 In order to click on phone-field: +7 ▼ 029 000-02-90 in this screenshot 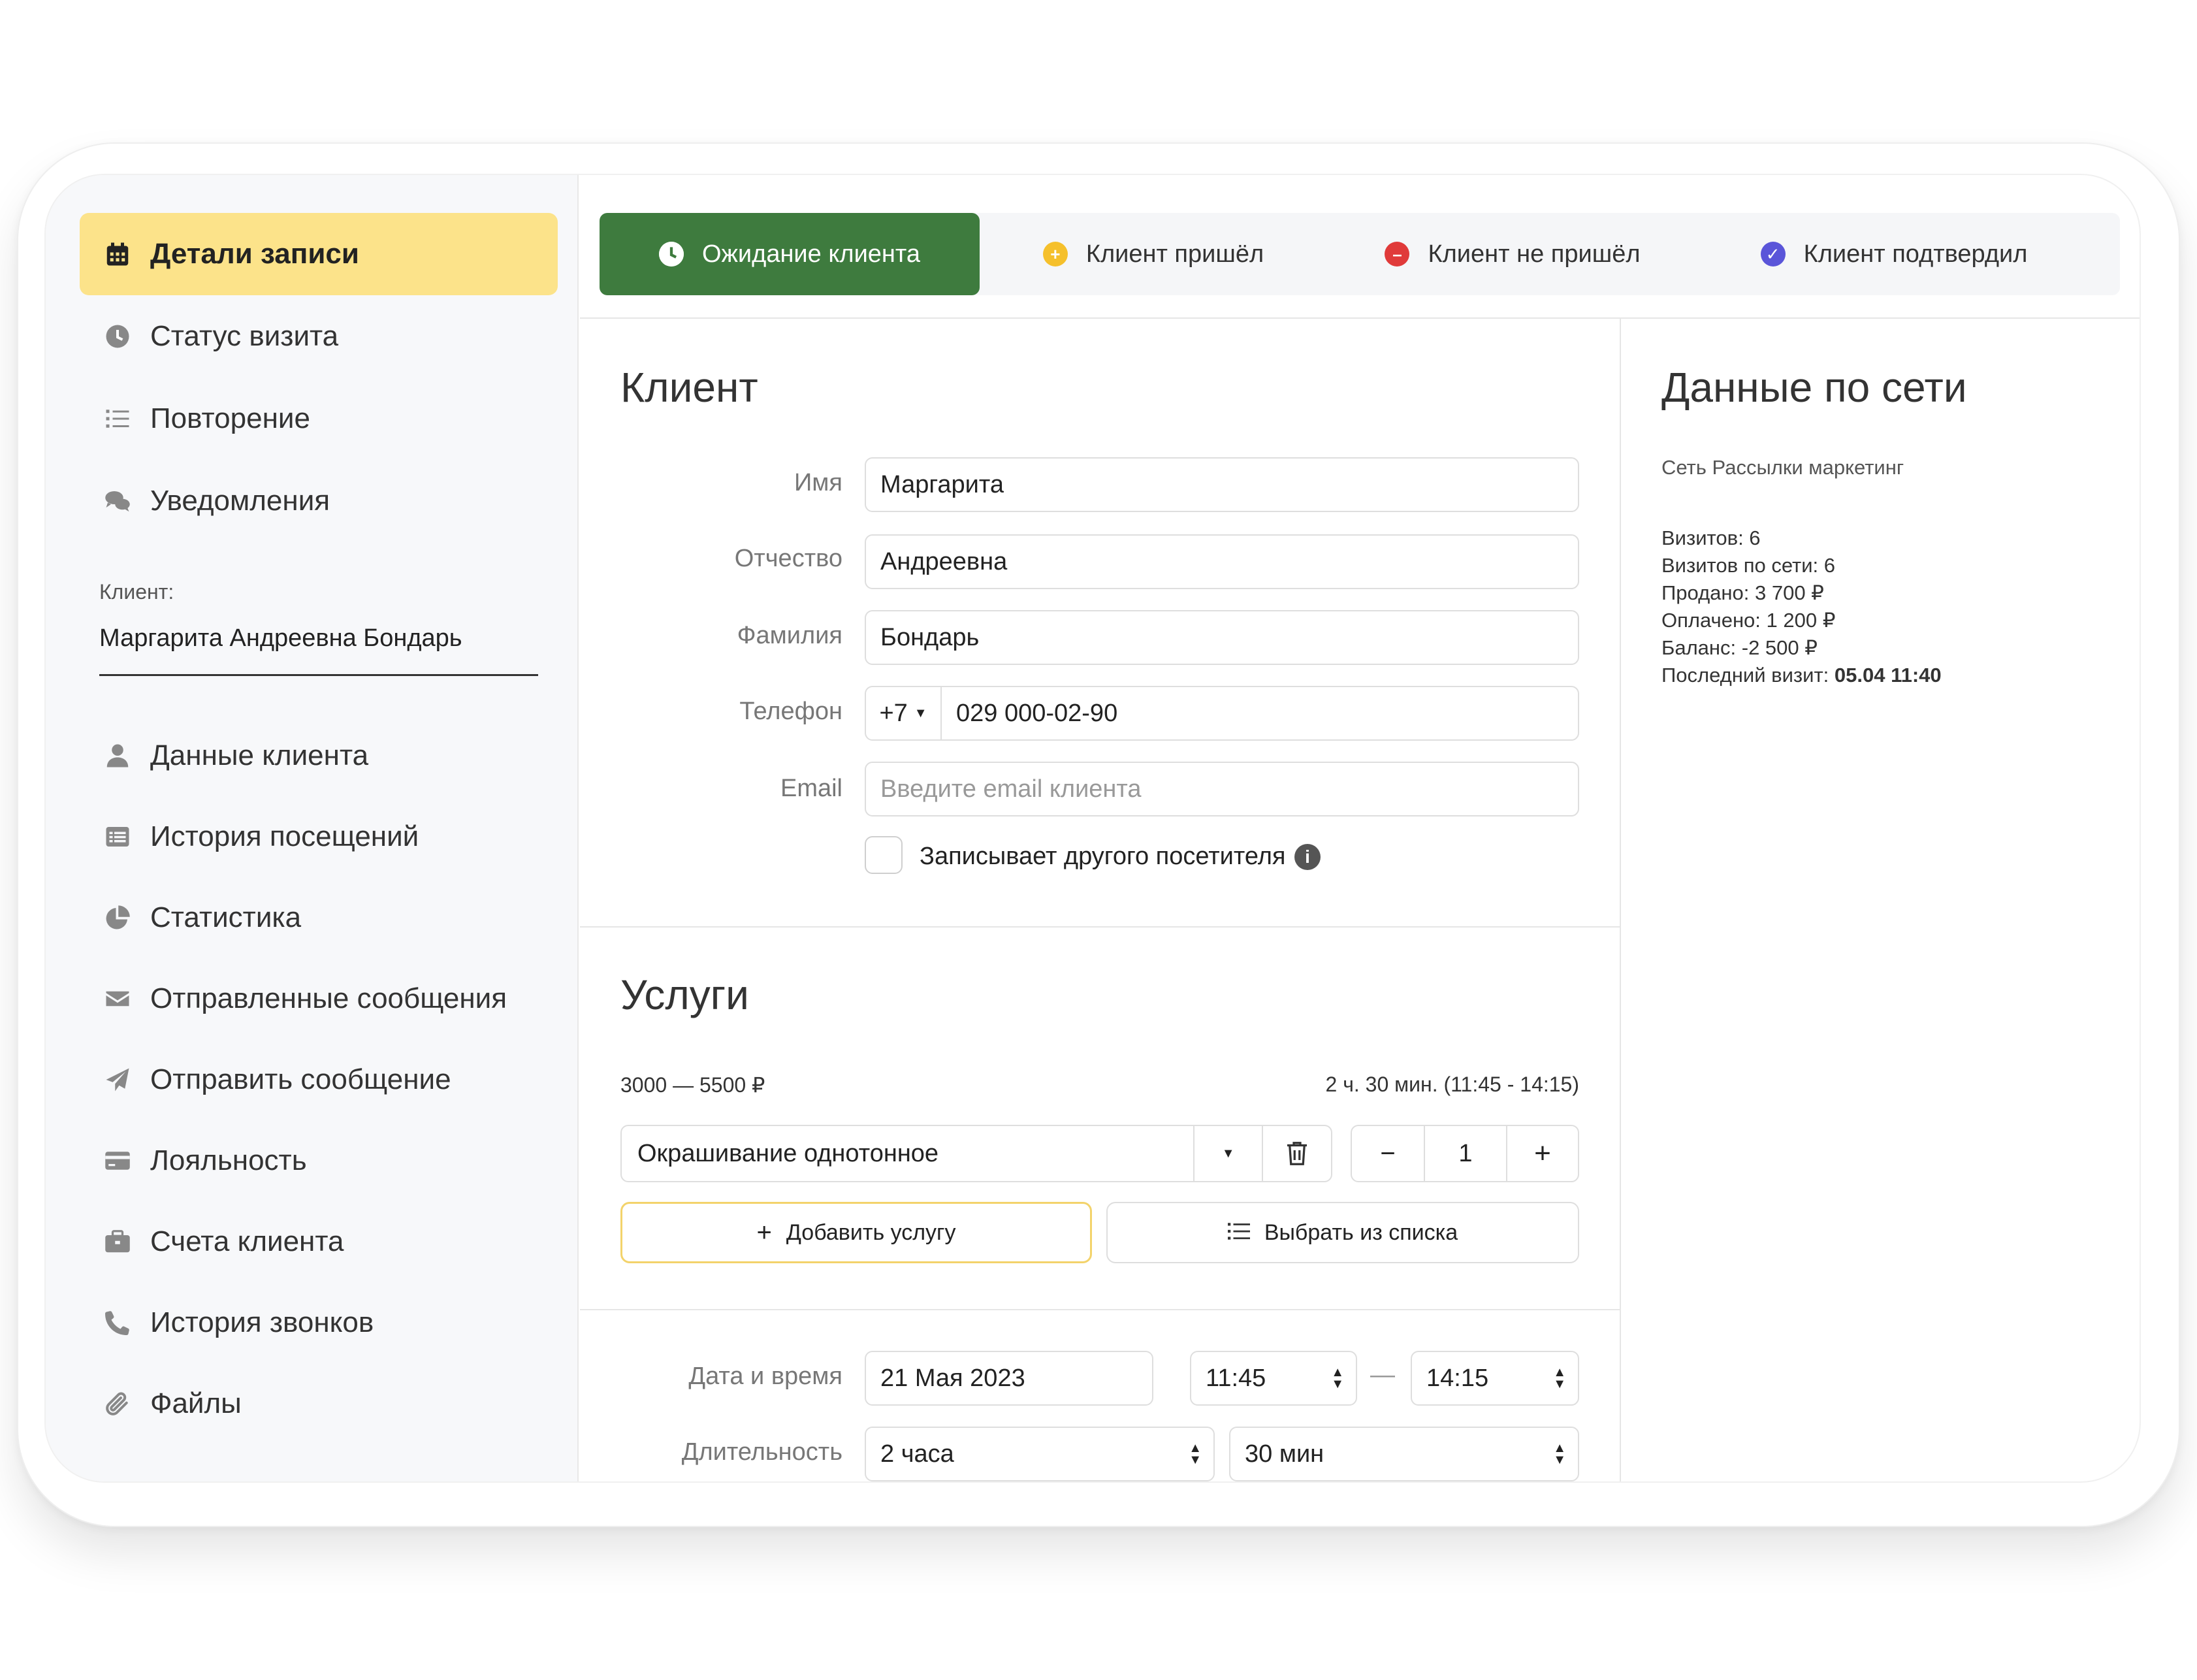, I will do `click(1222, 713)`.